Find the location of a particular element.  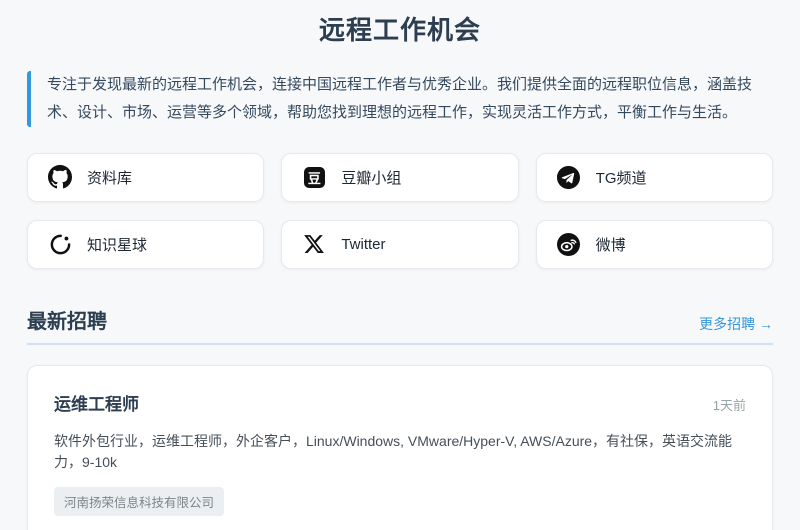

link-card-github: 资料库 is located at coordinates (146, 177).